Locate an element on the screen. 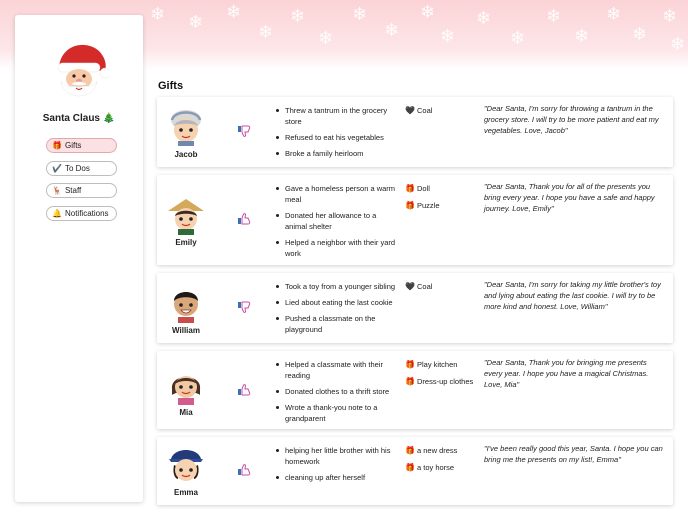  sidebar-item-todos: ✔️ To Dos is located at coordinates (81, 168).